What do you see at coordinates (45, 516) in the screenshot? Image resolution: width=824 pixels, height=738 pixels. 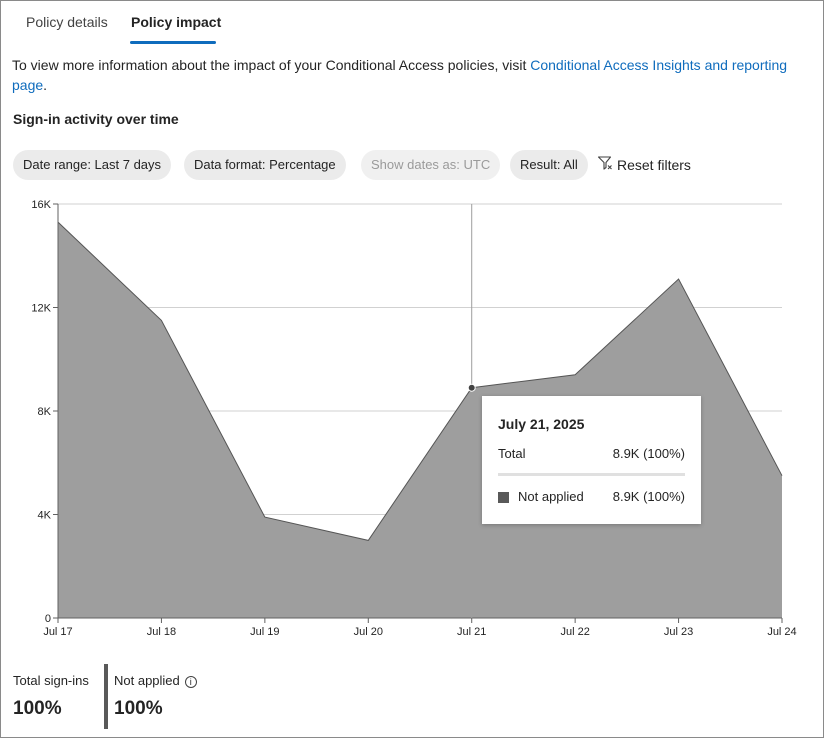 I see `y-tick-label: 4K` at bounding box center [45, 516].